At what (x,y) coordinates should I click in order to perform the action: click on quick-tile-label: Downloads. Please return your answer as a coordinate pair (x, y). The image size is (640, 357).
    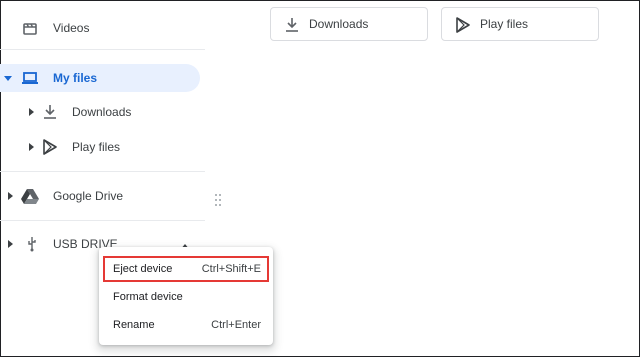
    Looking at the image, I should click on (339, 24).